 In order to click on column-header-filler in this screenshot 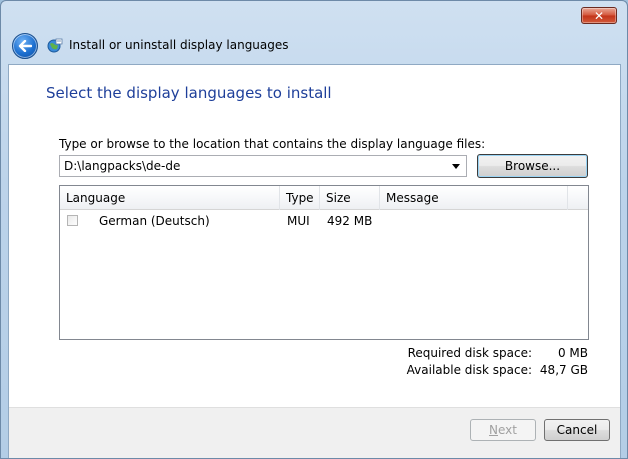, I will do `click(578, 198)`.